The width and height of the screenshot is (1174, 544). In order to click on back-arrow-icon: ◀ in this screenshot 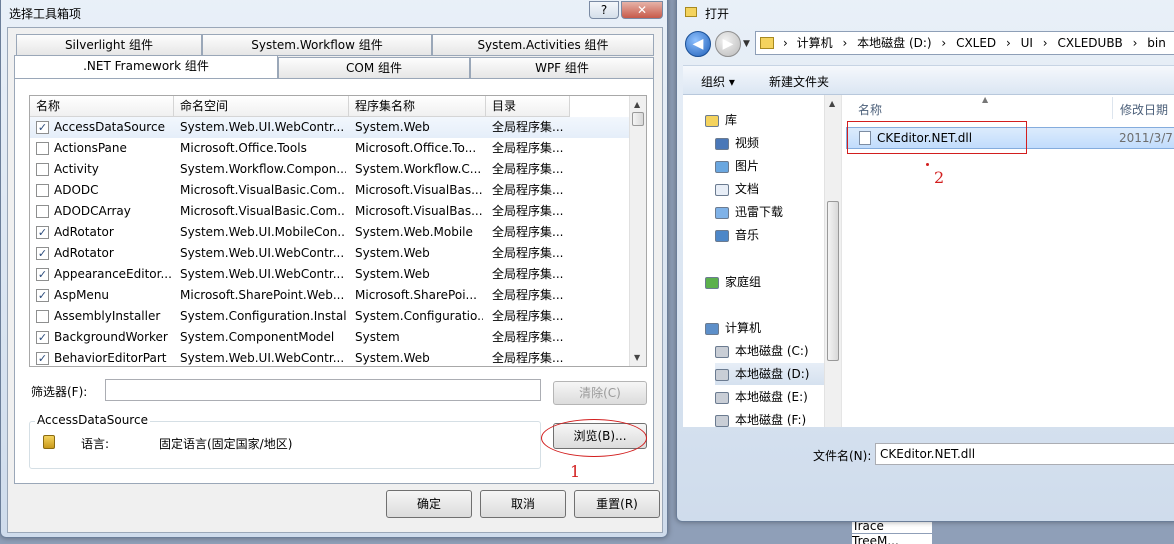, I will do `click(698, 44)`.